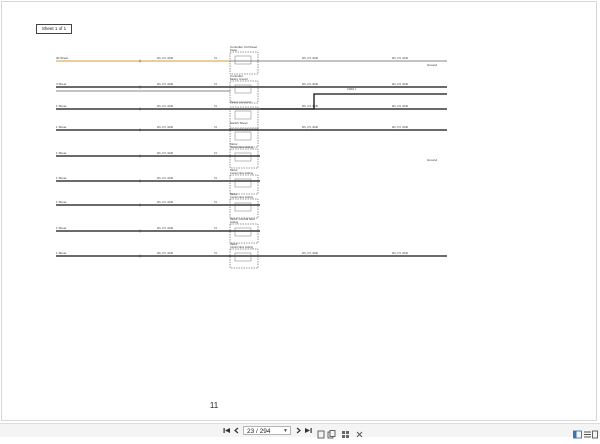 This screenshot has height=444, width=600. What do you see at coordinates (359, 432) in the screenshot?
I see `close-icon` at bounding box center [359, 432].